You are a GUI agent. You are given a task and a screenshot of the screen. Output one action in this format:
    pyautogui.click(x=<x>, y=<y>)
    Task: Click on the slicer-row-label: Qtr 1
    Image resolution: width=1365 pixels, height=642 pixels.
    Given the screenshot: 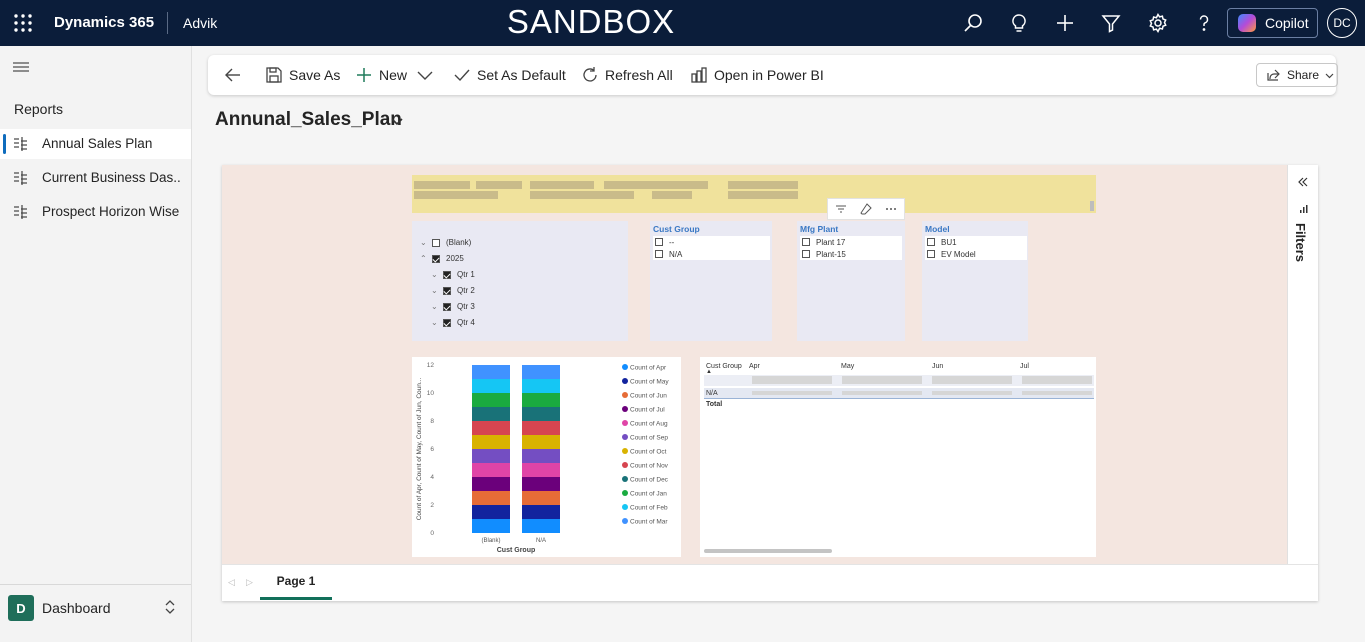 What is the action you would take?
    pyautogui.click(x=466, y=274)
    